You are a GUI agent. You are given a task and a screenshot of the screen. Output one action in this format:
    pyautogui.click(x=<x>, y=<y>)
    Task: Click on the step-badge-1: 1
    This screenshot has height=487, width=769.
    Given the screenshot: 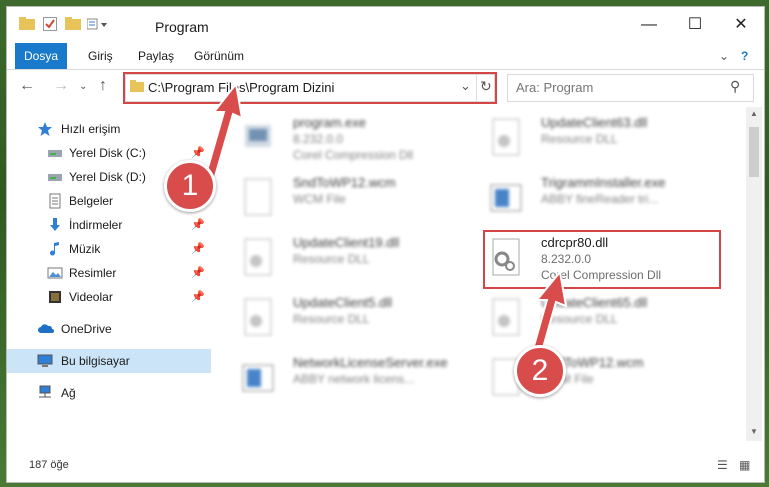 What is the action you would take?
    pyautogui.click(x=190, y=186)
    